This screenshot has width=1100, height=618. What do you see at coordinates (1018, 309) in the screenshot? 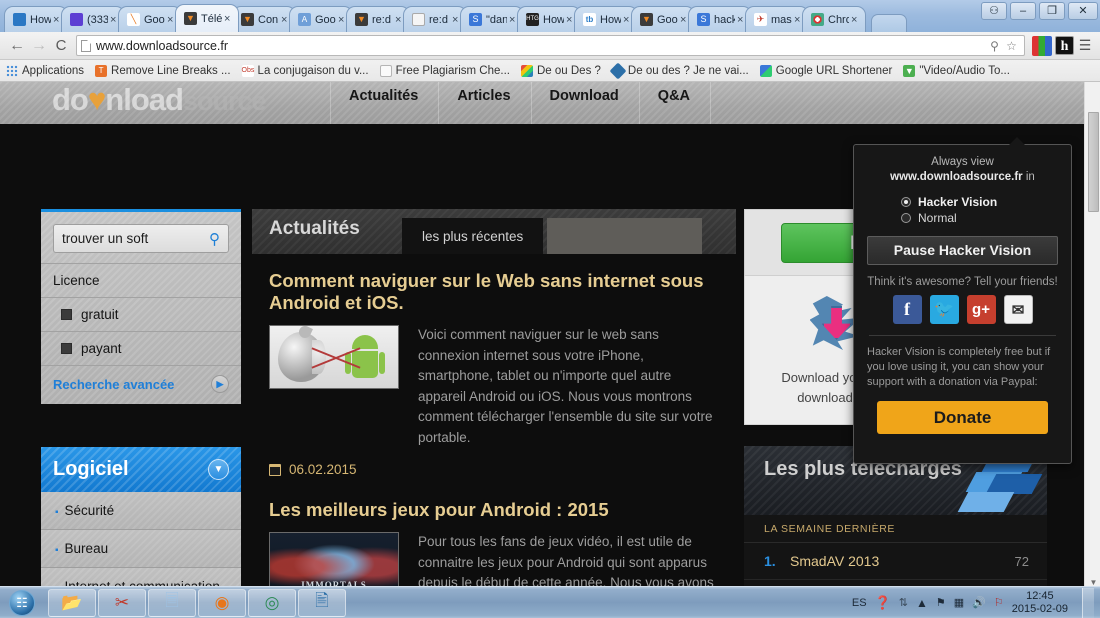
I see `email-icon: ✉` at bounding box center [1018, 309].